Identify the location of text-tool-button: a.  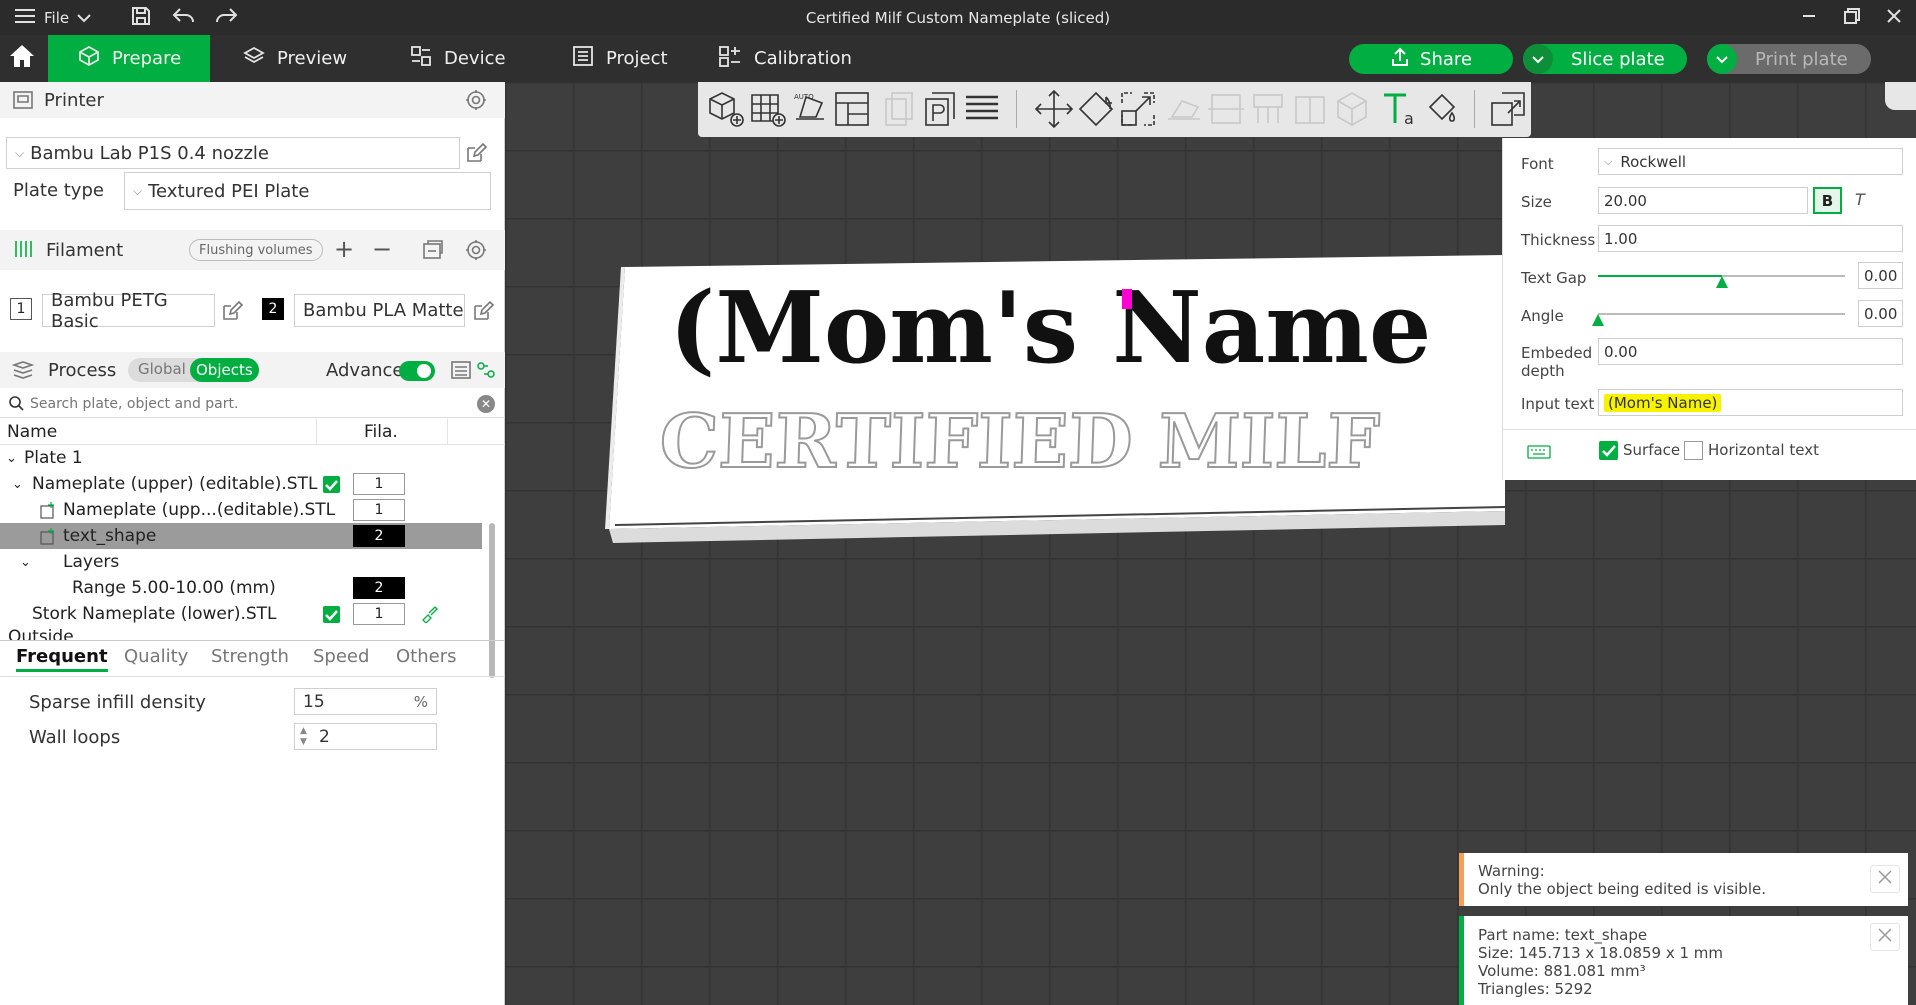
(1400, 109).